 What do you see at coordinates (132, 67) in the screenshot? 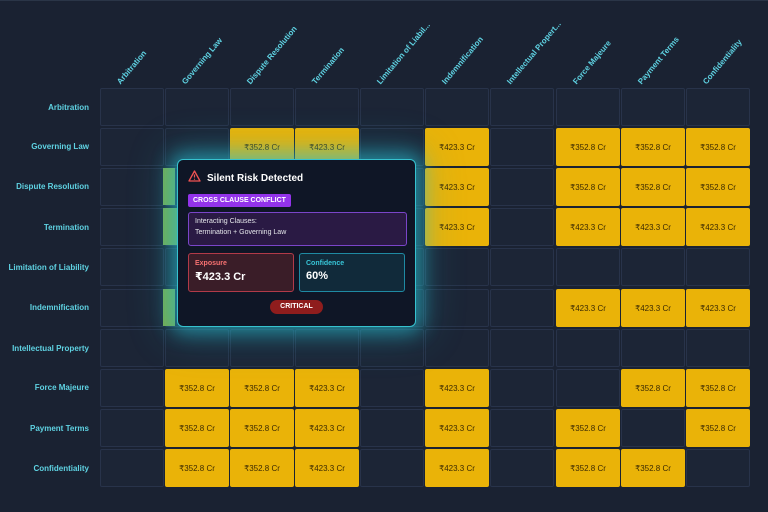
I see `column-header: Arbitration` at bounding box center [132, 67].